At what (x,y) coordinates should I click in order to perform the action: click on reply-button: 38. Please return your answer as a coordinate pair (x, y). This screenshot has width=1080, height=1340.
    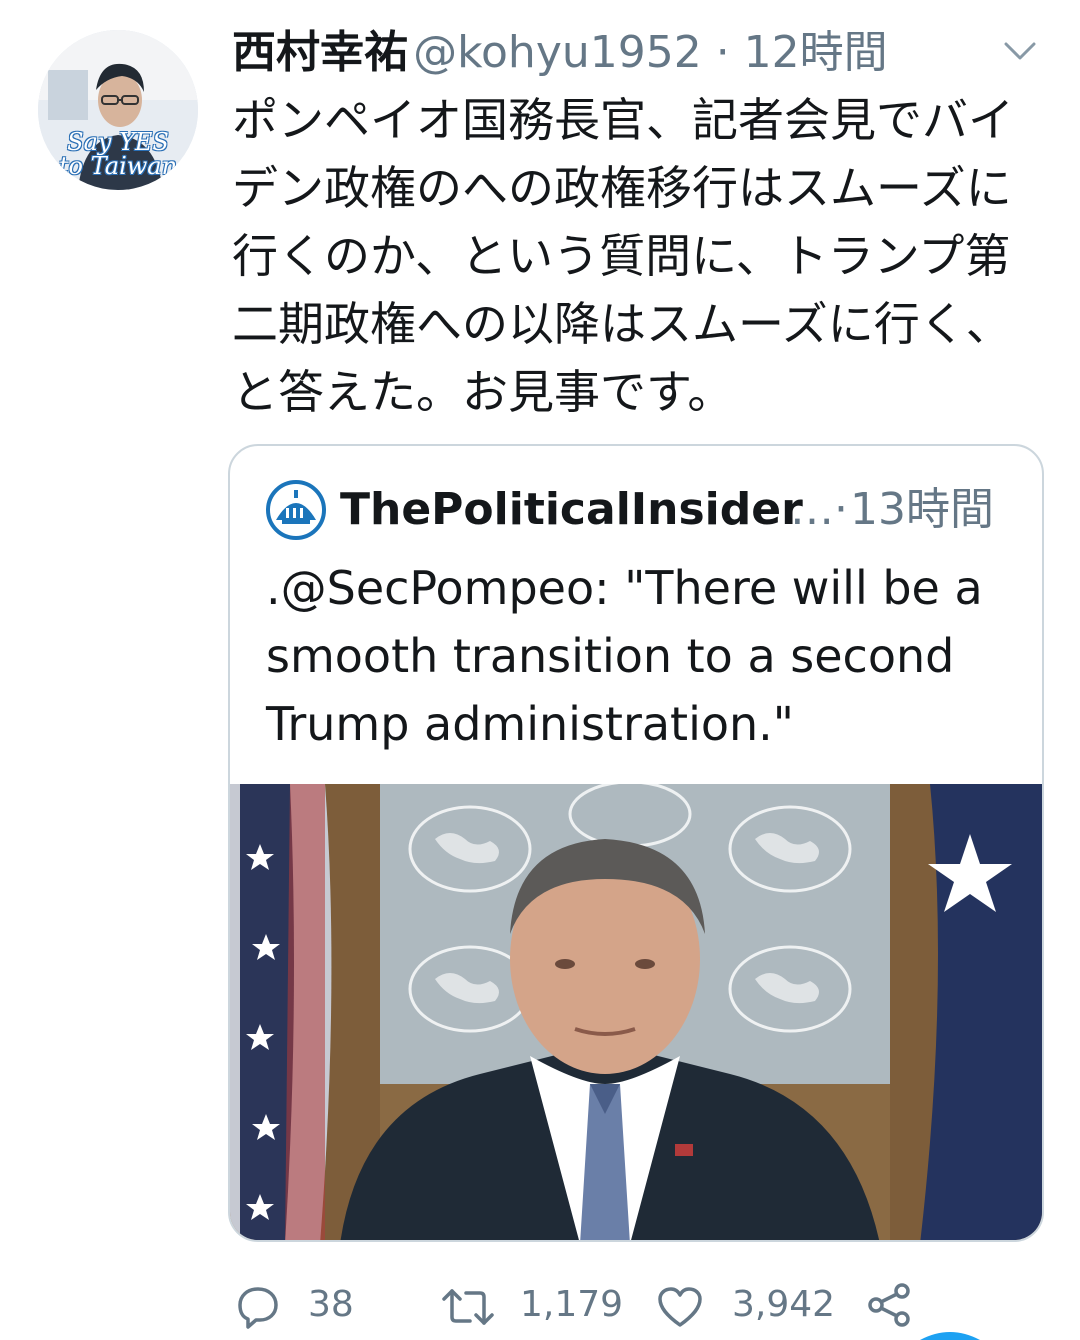
    Looking at the image, I should click on (301, 1305).